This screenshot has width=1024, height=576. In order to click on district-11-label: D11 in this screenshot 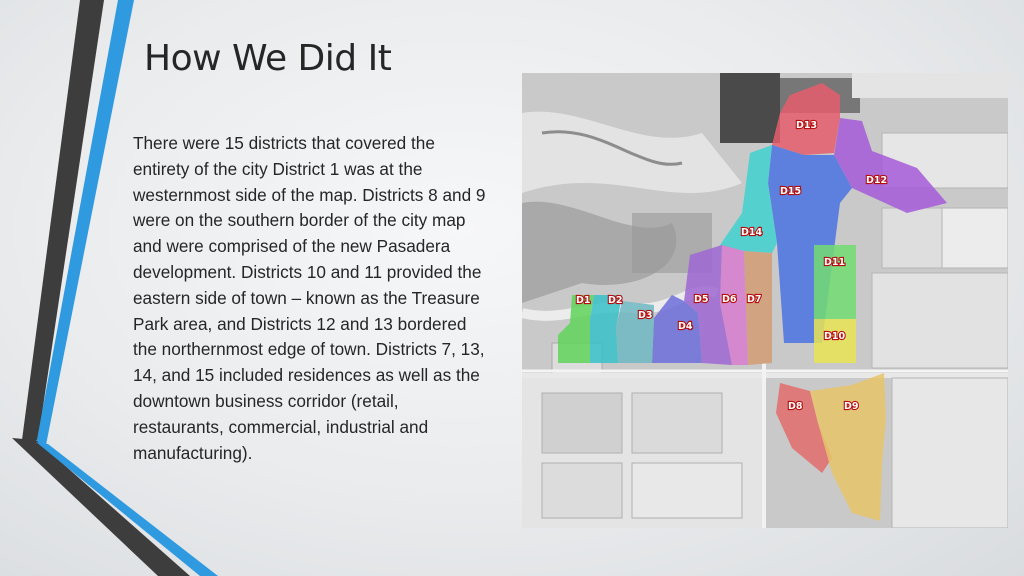, I will do `click(834, 262)`.